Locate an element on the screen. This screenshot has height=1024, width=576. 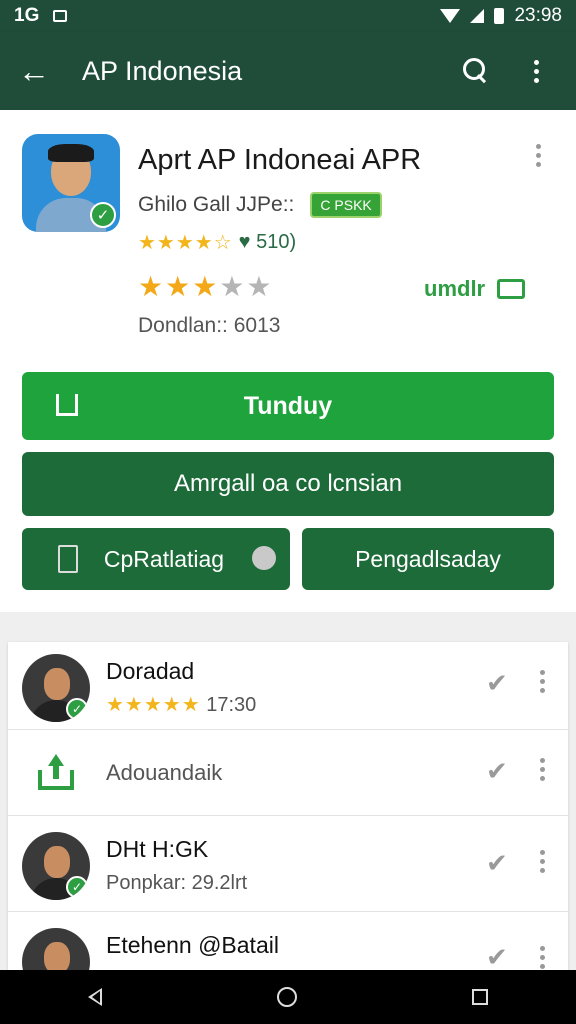
search-icon is located at coordinates (476, 71).